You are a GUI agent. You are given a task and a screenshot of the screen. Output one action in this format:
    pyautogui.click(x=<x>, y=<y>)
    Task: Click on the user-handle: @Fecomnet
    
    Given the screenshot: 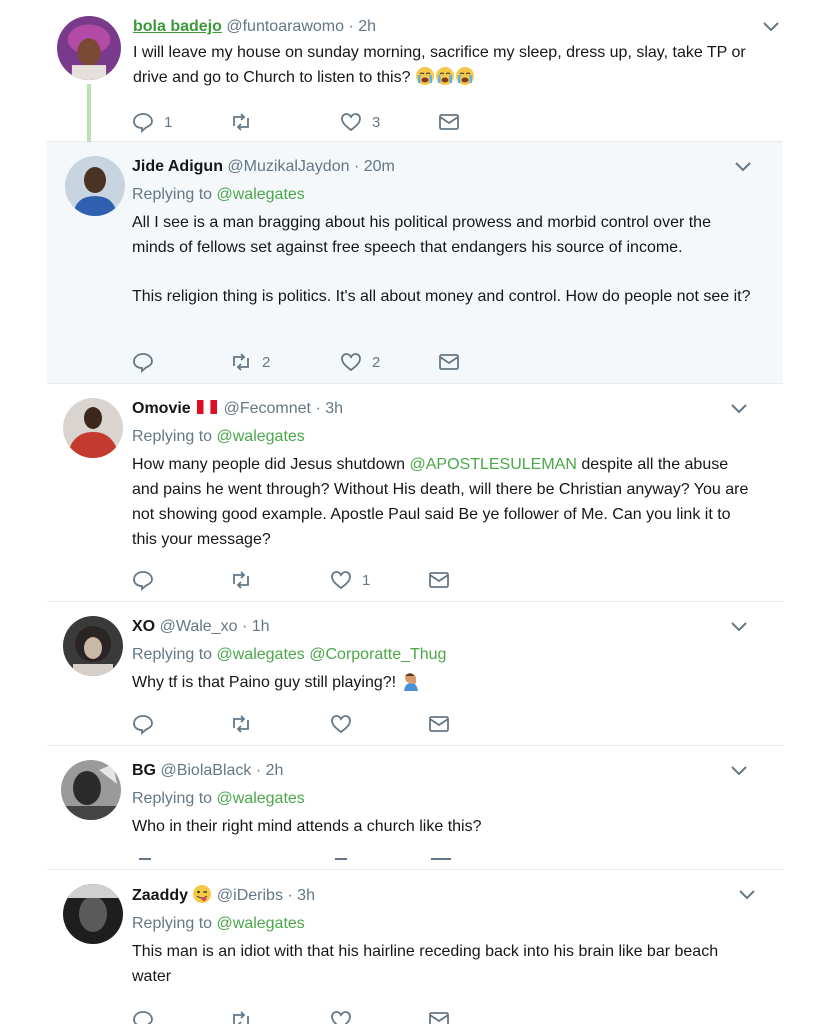 What is the action you would take?
    pyautogui.click(x=267, y=408)
    